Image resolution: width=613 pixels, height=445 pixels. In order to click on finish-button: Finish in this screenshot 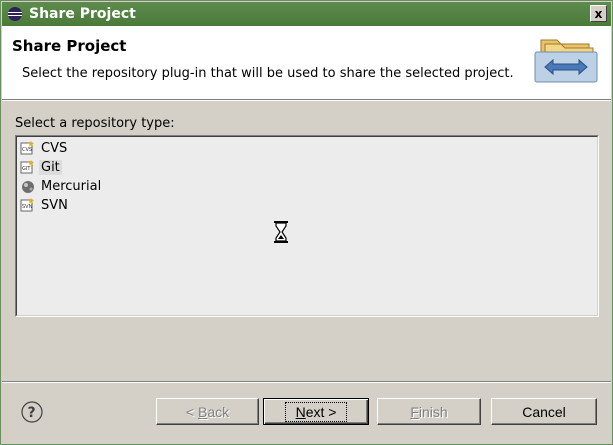, I will do `click(429, 411)`.